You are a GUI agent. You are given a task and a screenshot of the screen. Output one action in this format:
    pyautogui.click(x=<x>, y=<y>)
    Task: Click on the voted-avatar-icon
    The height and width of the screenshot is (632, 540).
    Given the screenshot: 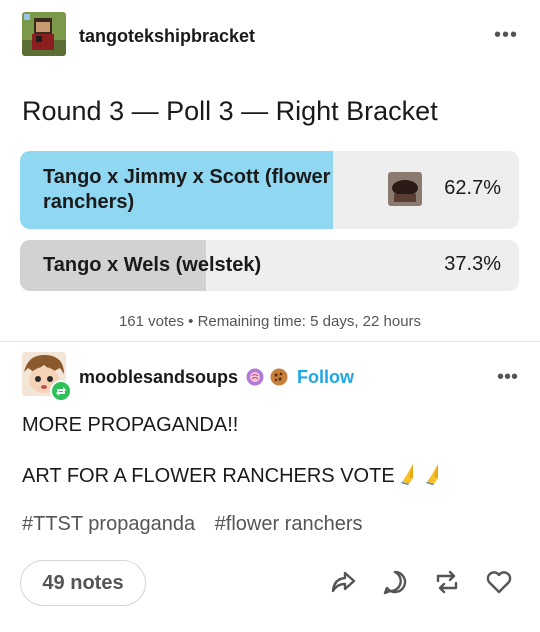 What is the action you would take?
    pyautogui.click(x=405, y=189)
    